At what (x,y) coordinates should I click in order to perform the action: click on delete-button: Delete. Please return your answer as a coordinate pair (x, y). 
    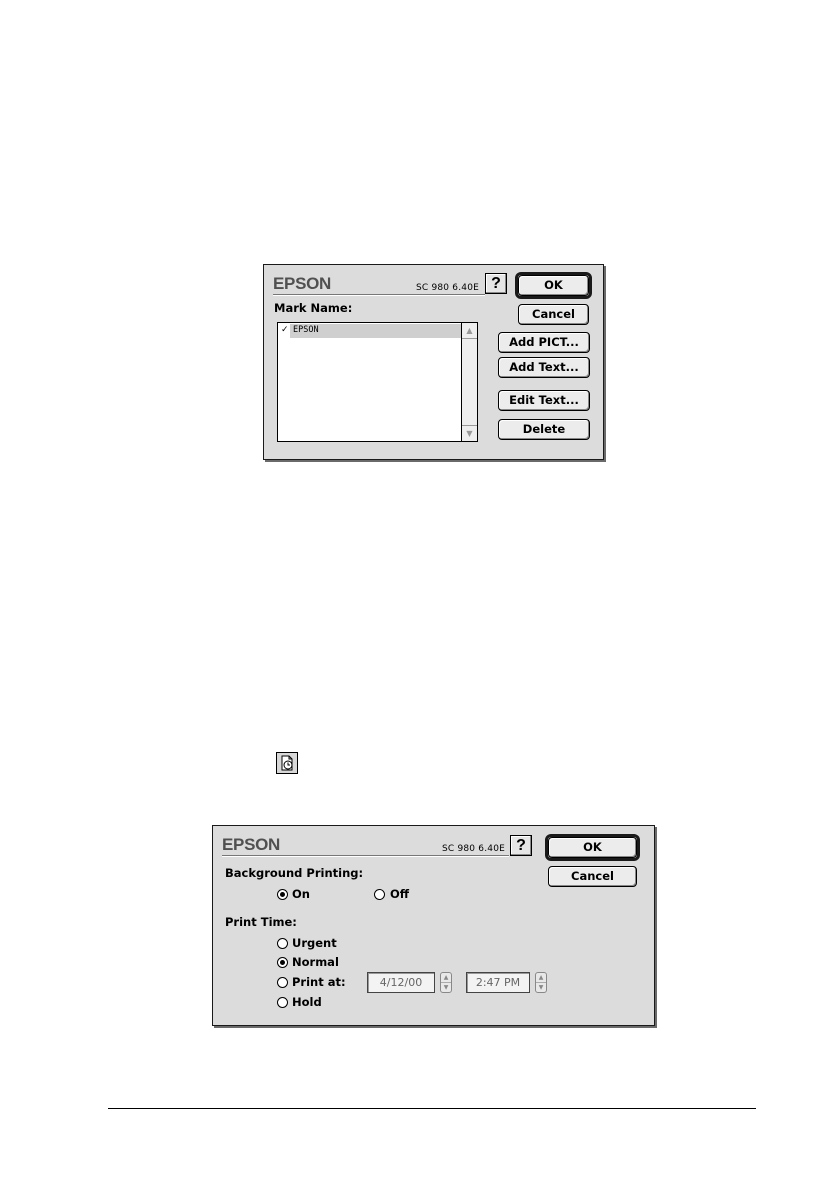
    Looking at the image, I should click on (544, 429).